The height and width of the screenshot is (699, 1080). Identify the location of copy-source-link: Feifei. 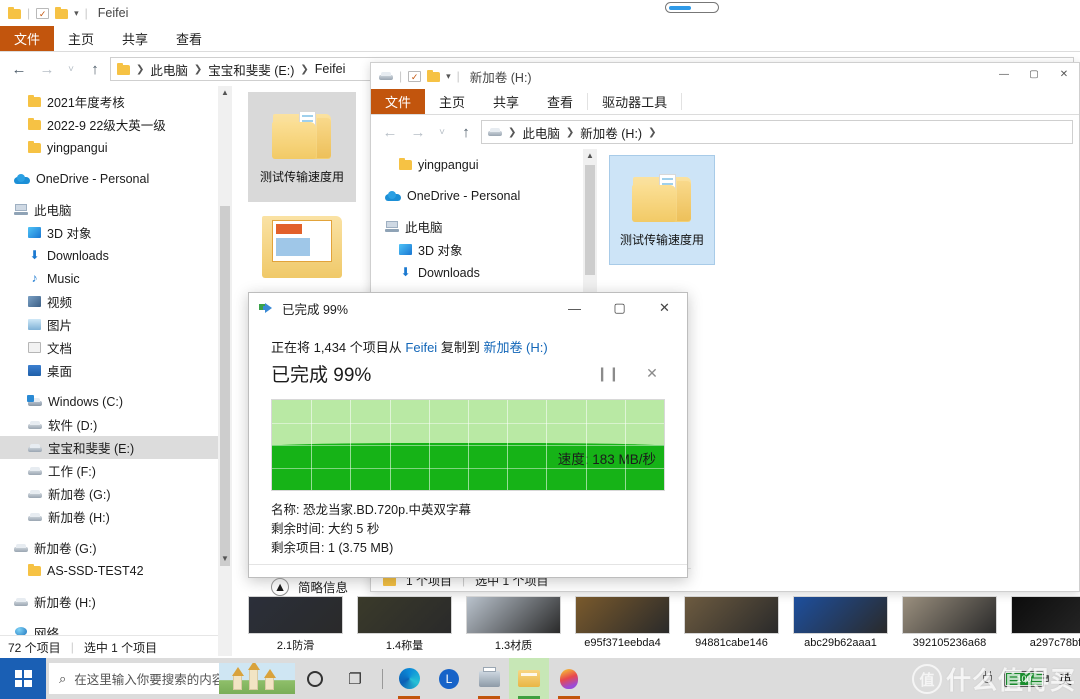
(421, 347).